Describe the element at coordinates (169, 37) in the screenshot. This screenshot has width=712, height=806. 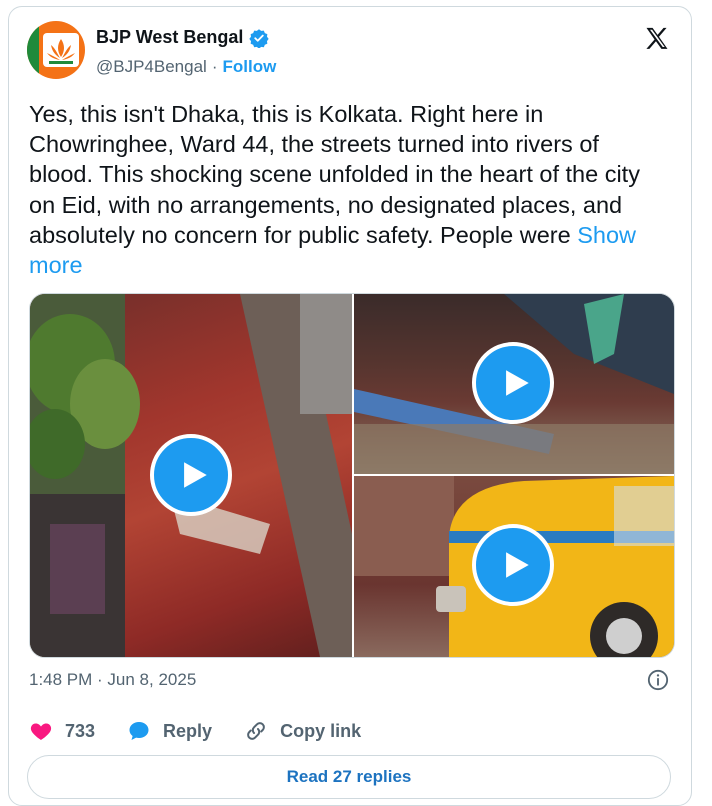
I see `author-name: BJP West Bengal` at that location.